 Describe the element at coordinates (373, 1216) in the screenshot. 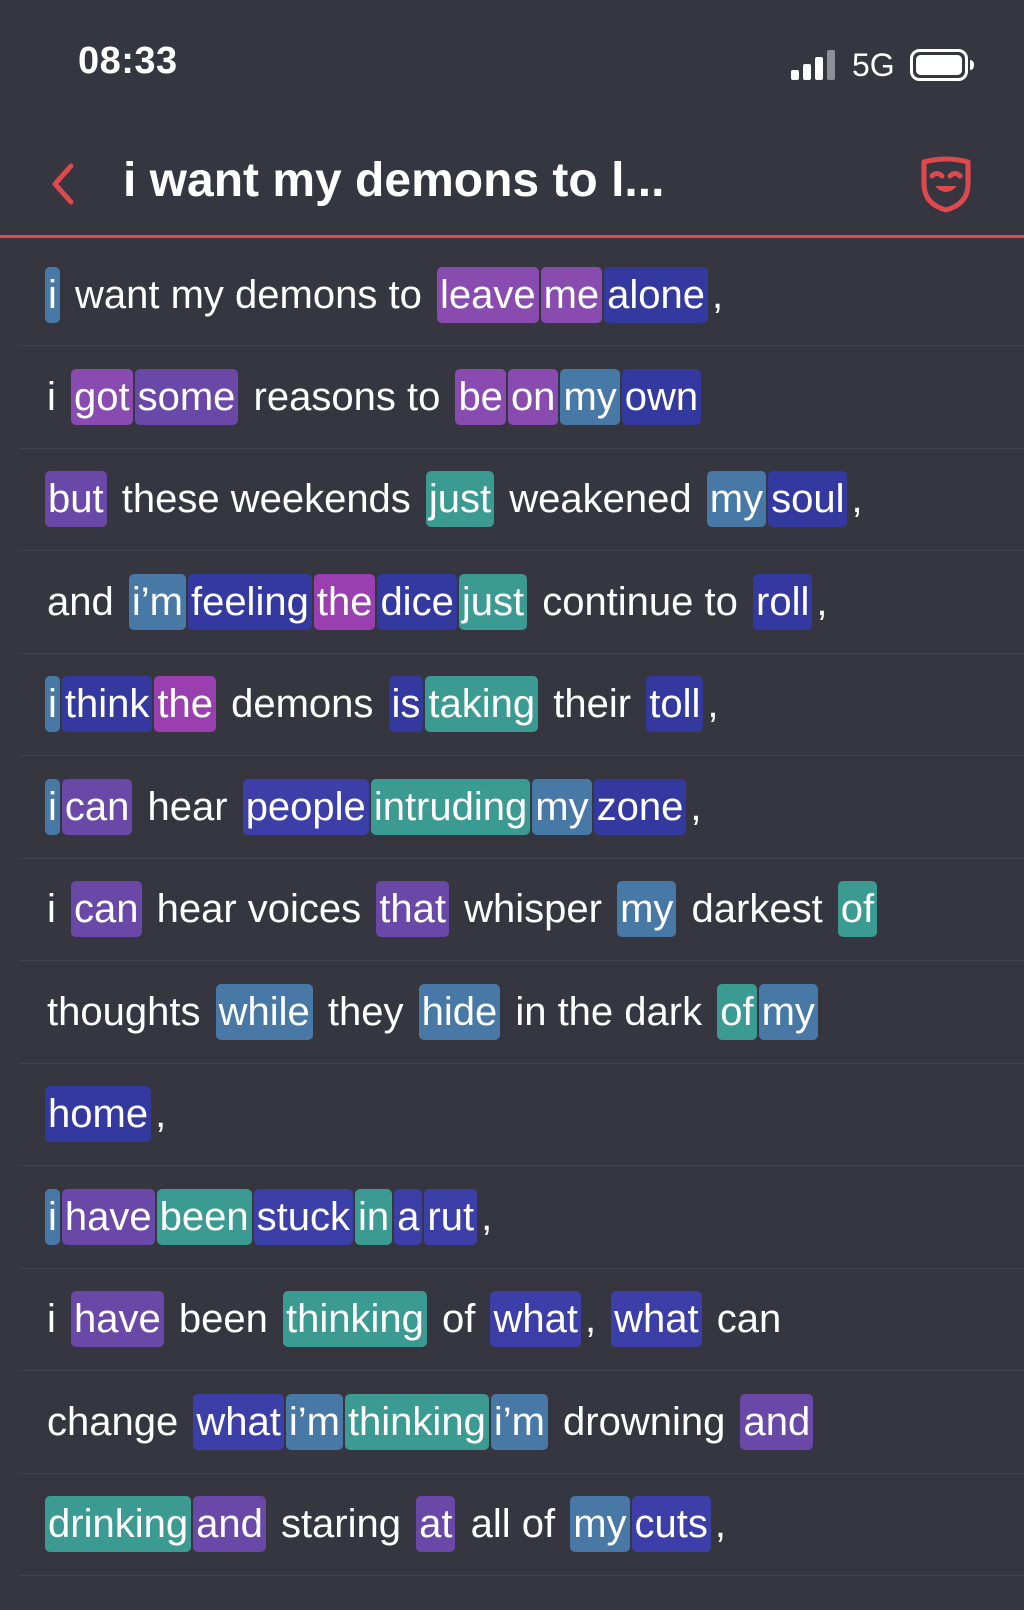

I see `highlighted-word: in` at that location.